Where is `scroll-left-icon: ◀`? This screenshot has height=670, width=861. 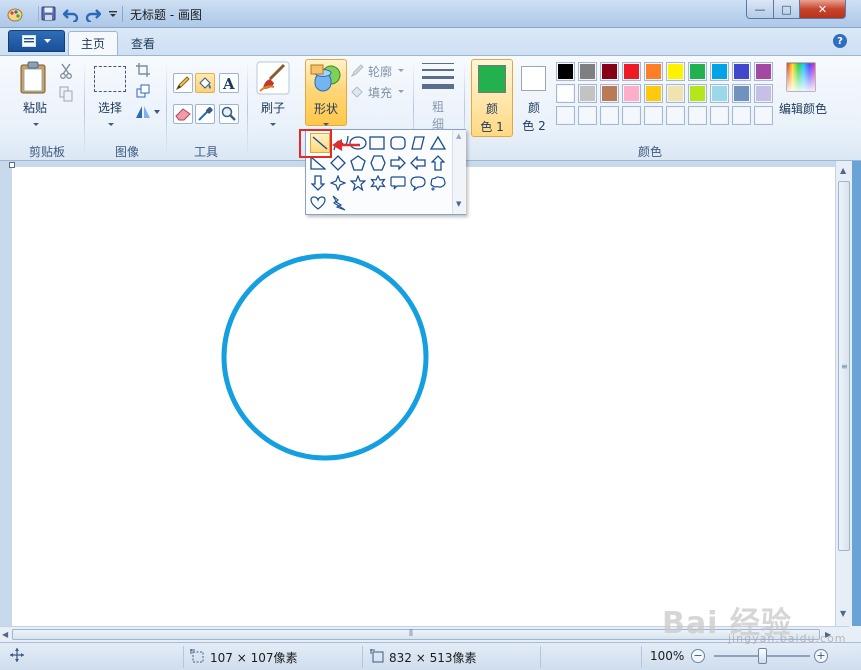
scroll-left-icon: ◀ is located at coordinates (5, 634).